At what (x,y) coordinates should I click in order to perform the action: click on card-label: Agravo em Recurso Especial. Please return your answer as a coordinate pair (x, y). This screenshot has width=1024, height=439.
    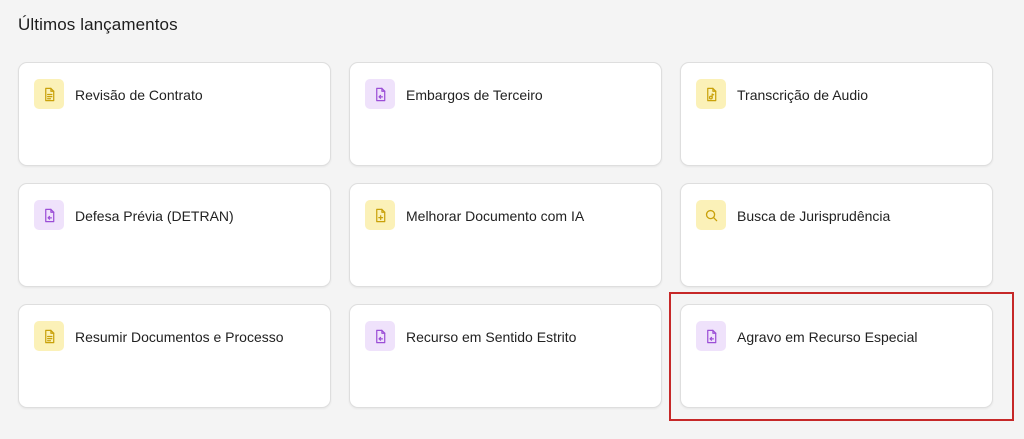
    Looking at the image, I should click on (827, 337).